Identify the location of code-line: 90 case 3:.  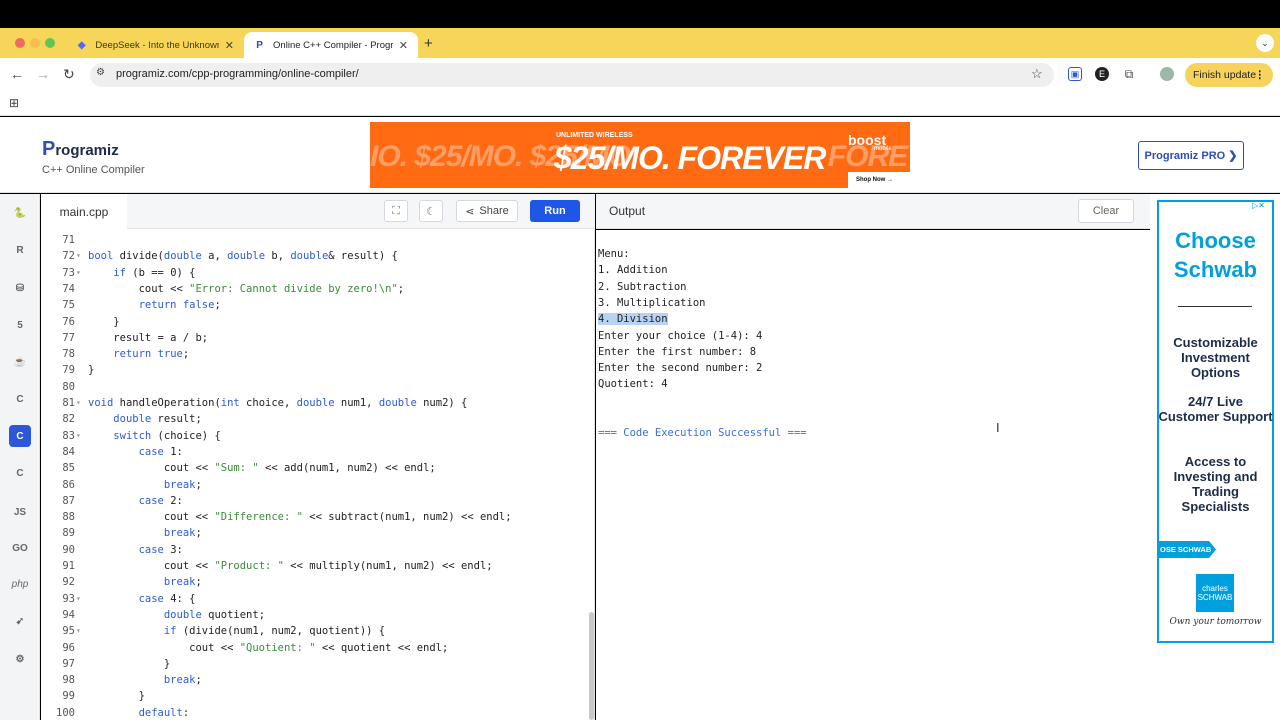
(311, 550).